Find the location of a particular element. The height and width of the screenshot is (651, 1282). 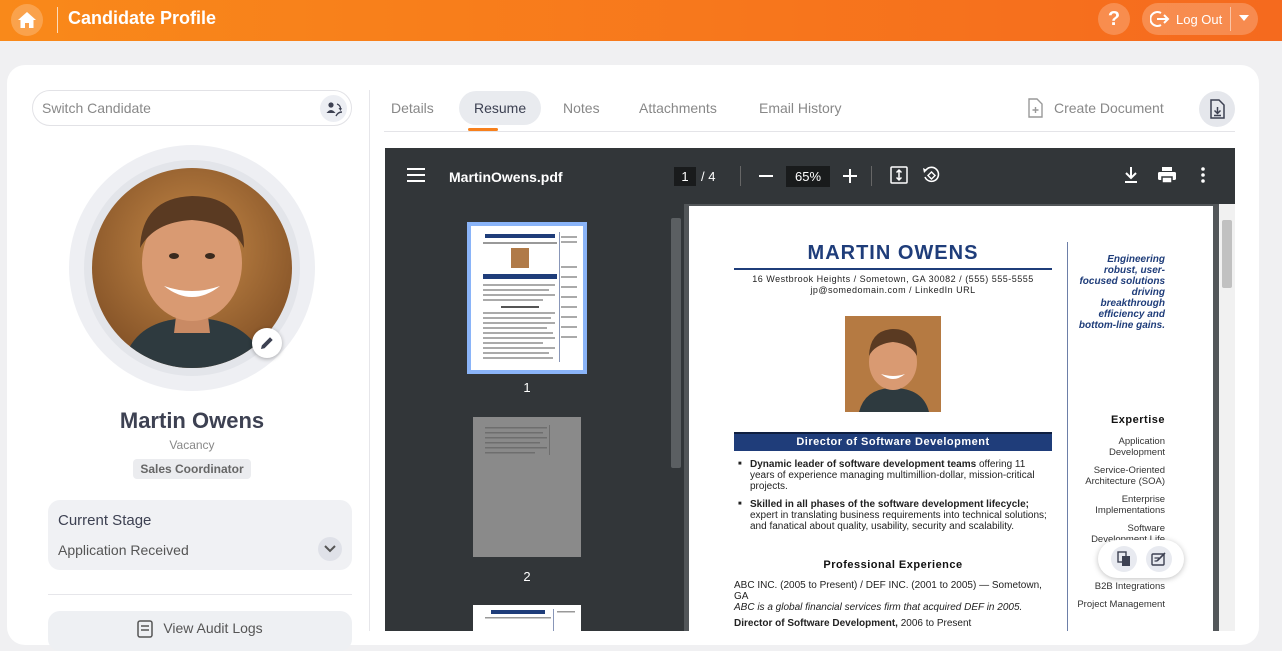

vacancy-badge: Sales Coordinator is located at coordinates (192, 469).